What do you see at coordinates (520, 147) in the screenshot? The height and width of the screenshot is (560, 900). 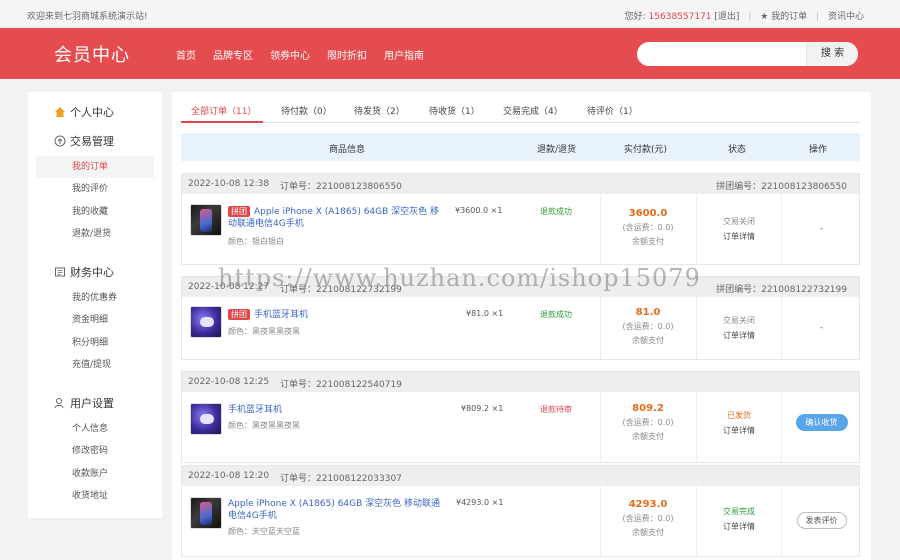 I see `table-header: 商品信息 退款/退货 实付款(元) 状态 操作` at bounding box center [520, 147].